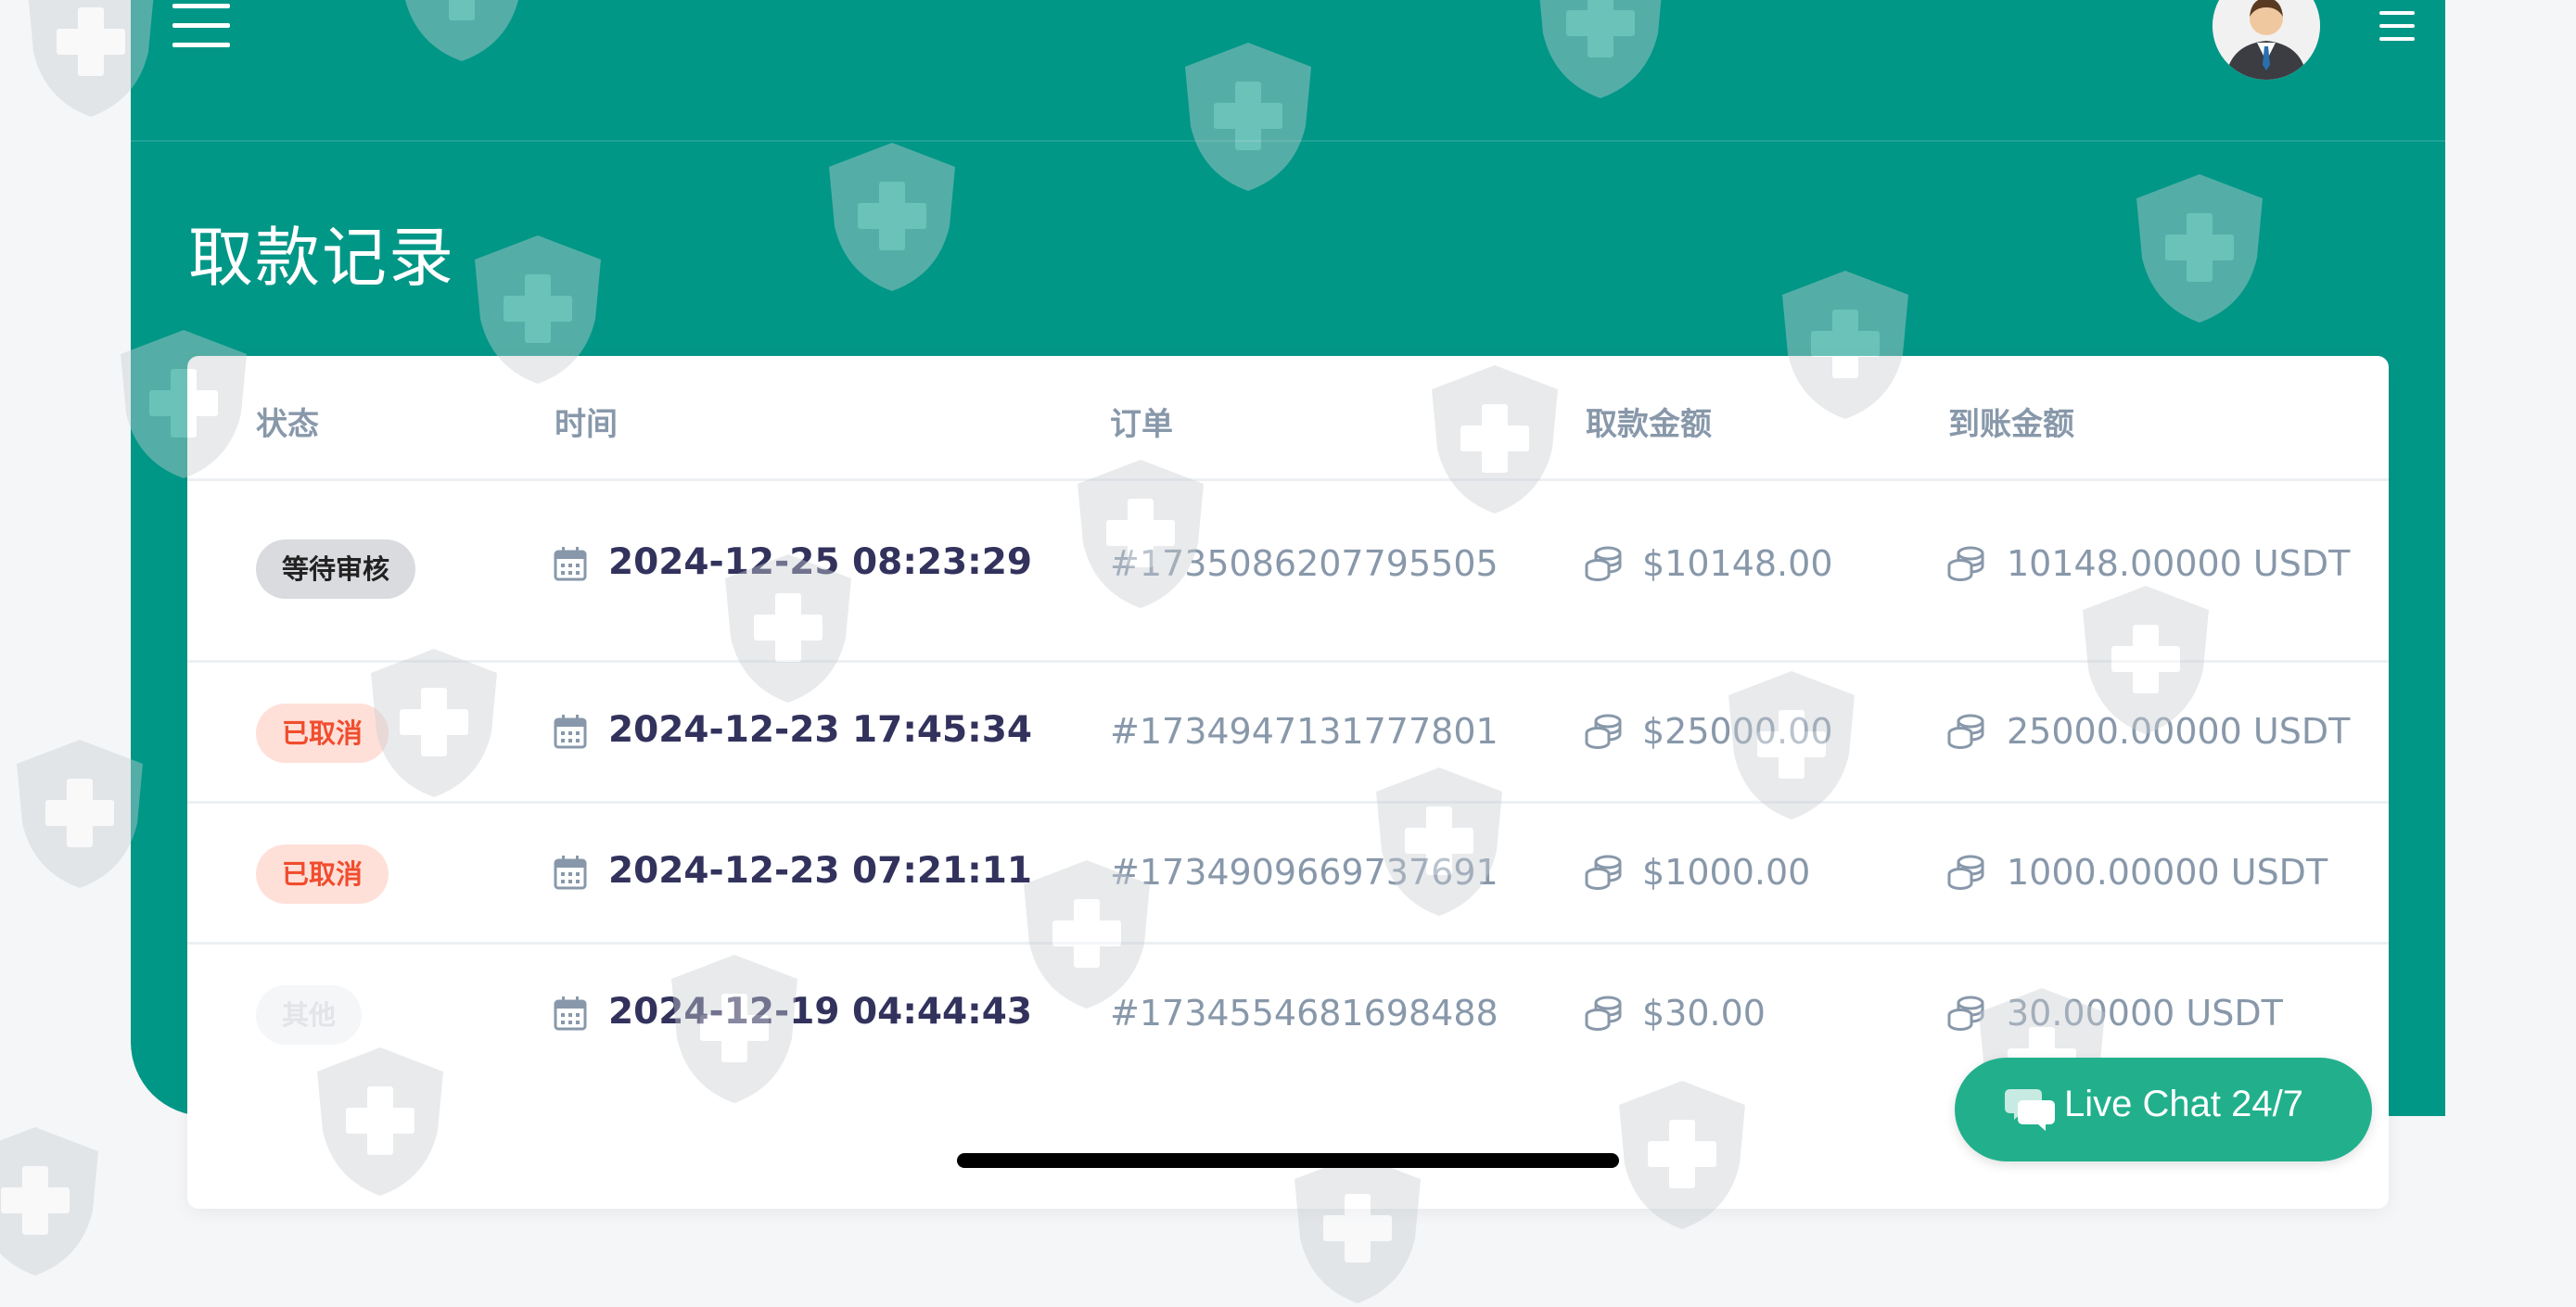  Describe the element at coordinates (1304, 563) in the screenshot. I see `order-number: #1735086207795505` at that location.